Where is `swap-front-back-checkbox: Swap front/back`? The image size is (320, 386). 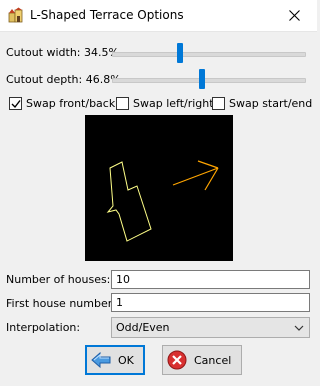 swap-front-back-checkbox: Swap front/back is located at coordinates (62, 103).